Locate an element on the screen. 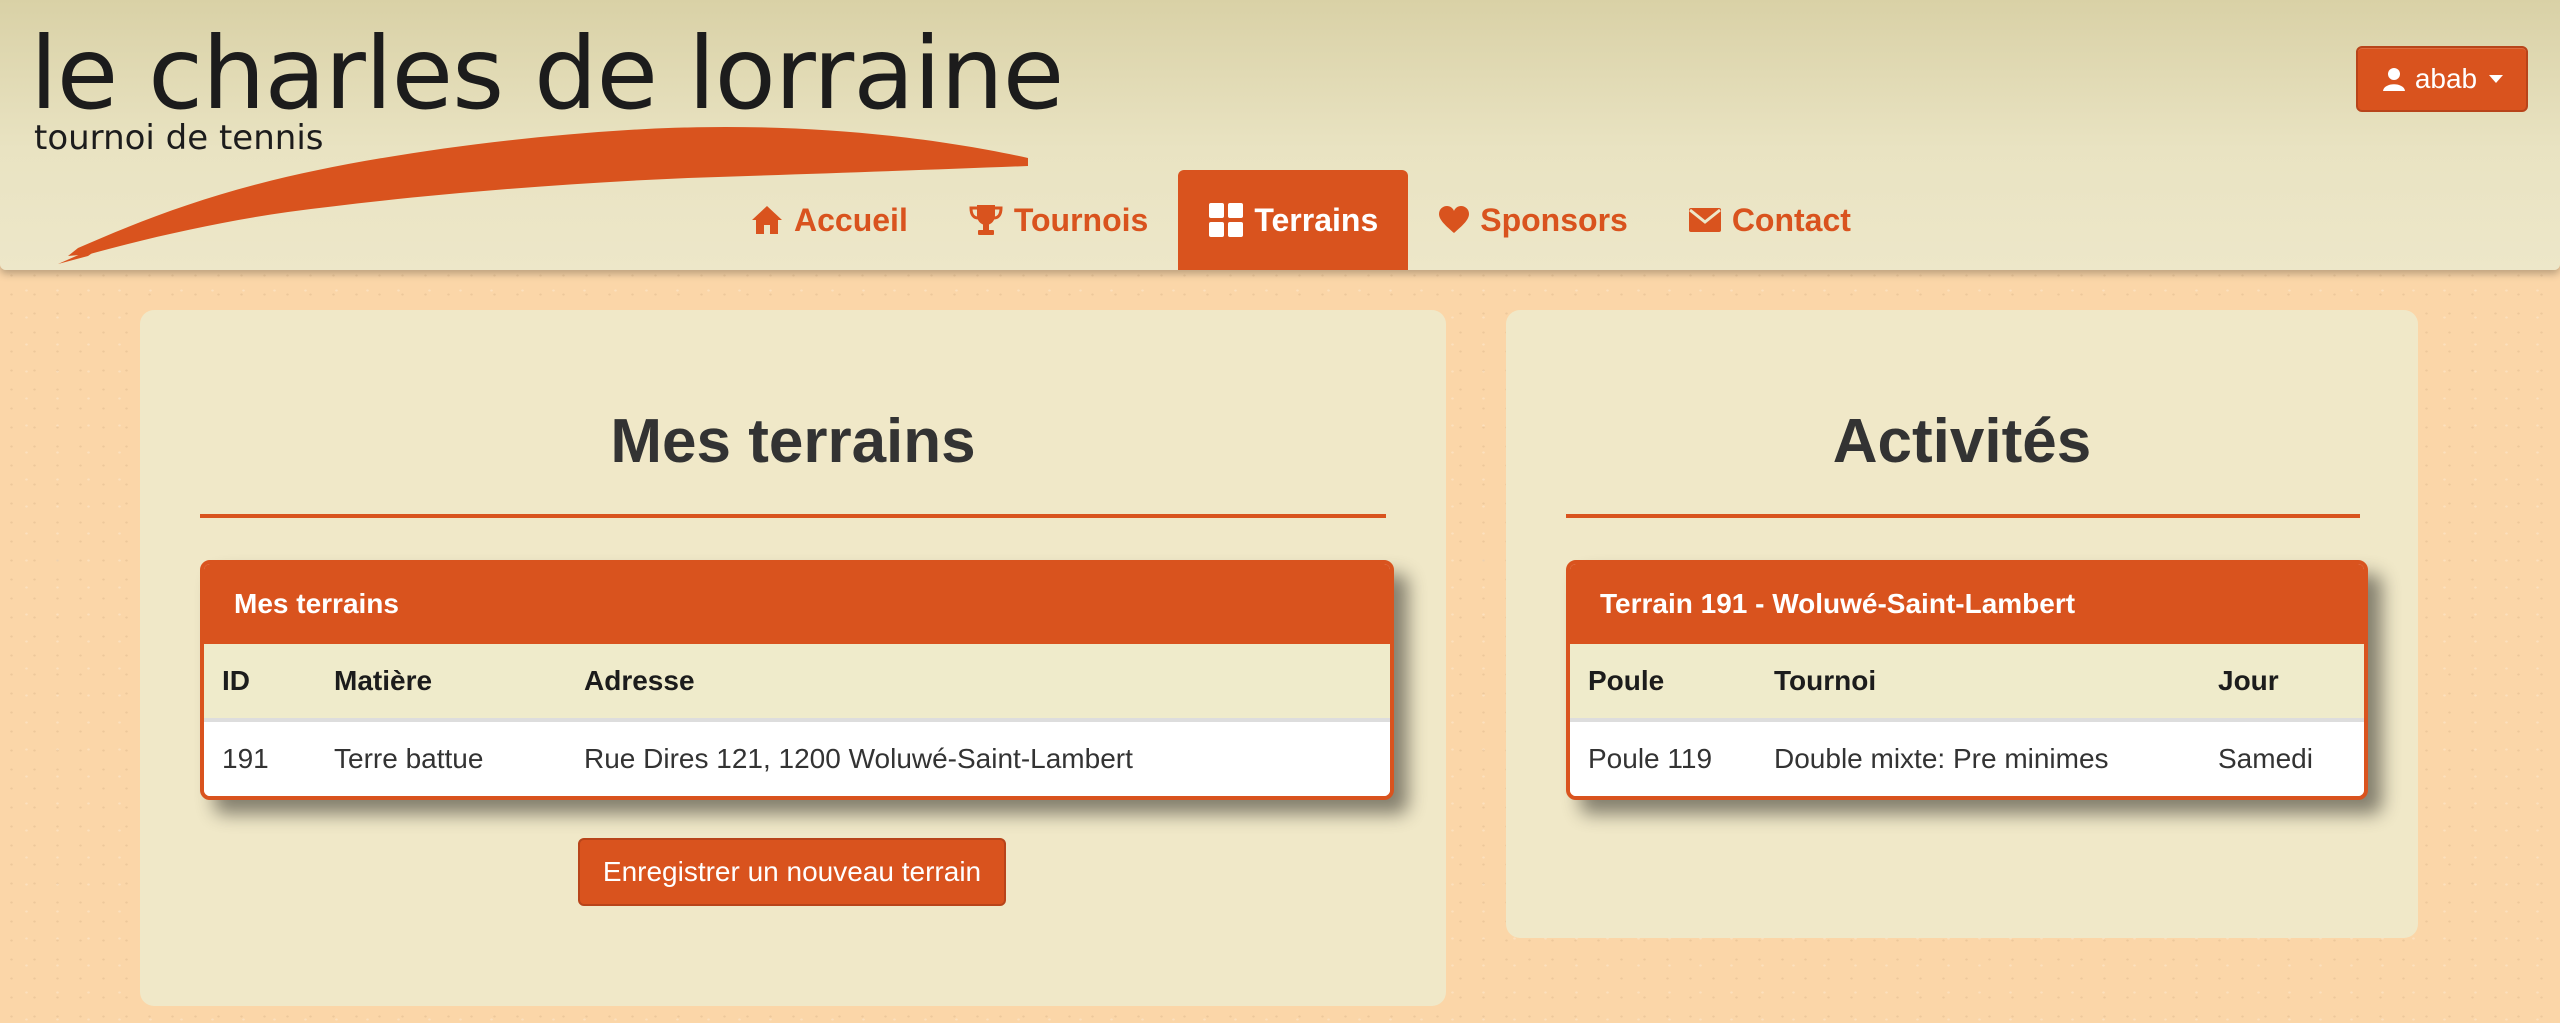  nav-label-tournois: Tournois is located at coordinates (1081, 219).